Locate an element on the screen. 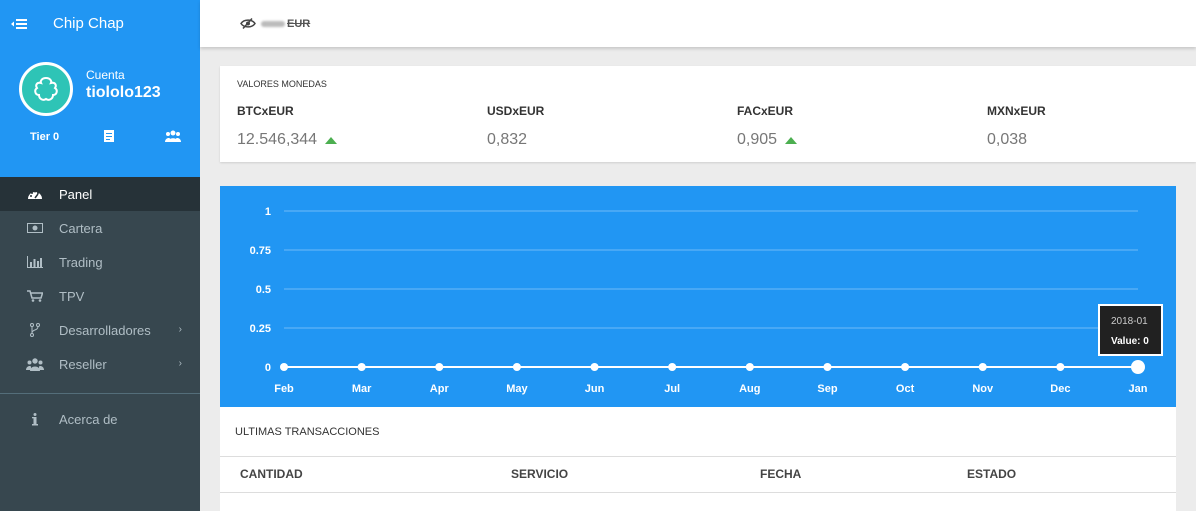  code-fork-icon is located at coordinates (35, 330).